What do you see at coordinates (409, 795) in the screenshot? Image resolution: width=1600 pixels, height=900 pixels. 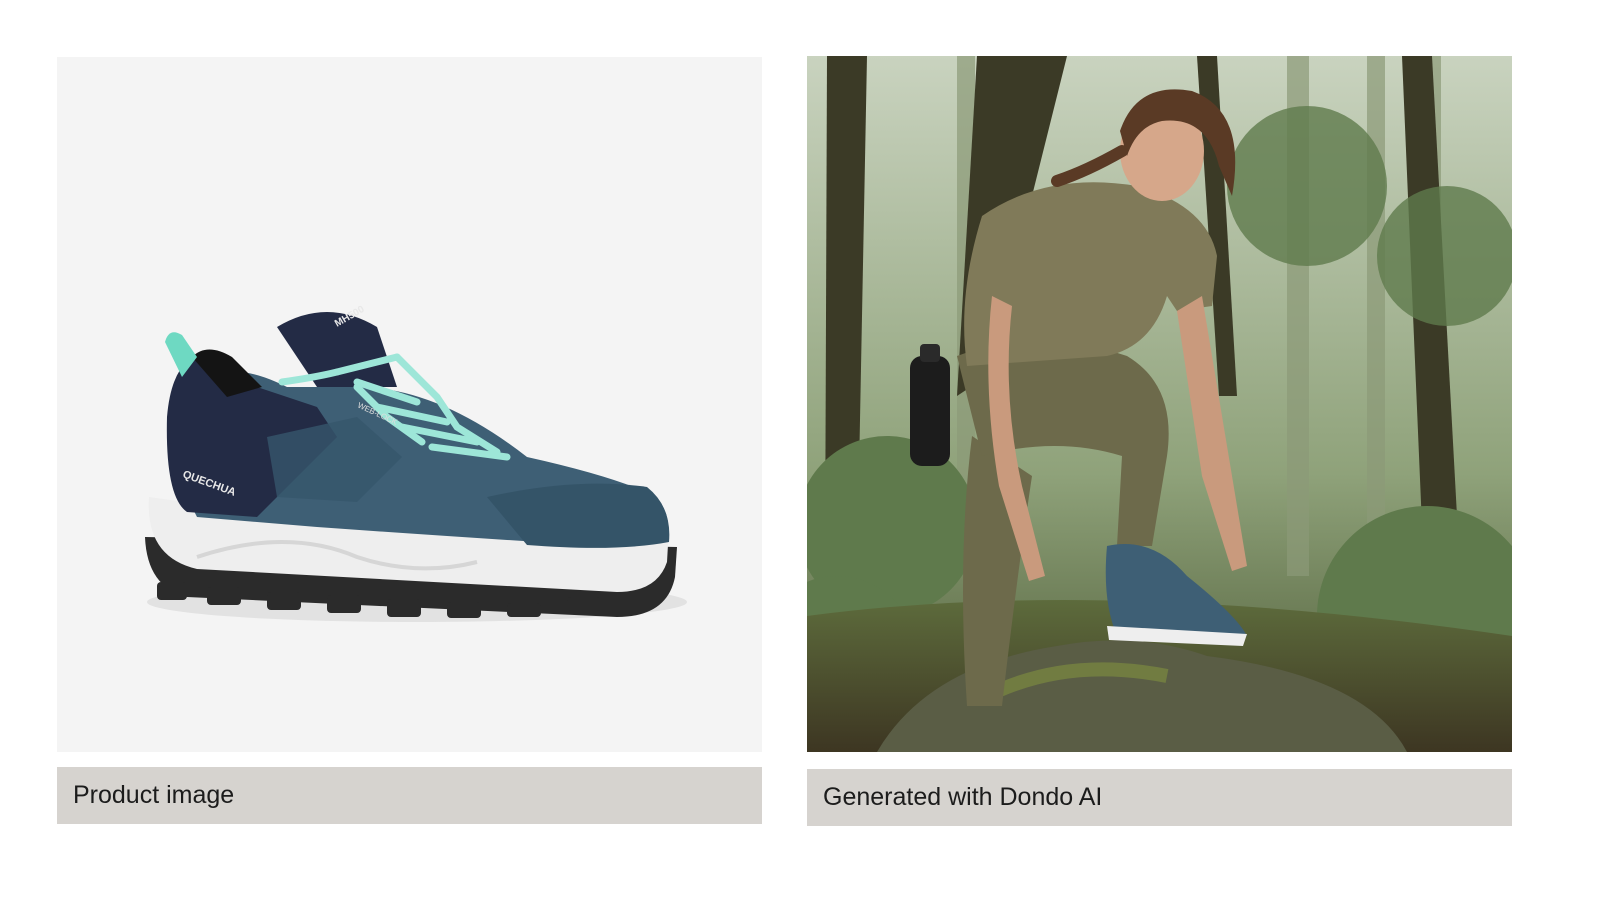 I see `product-caption: Product image` at bounding box center [409, 795].